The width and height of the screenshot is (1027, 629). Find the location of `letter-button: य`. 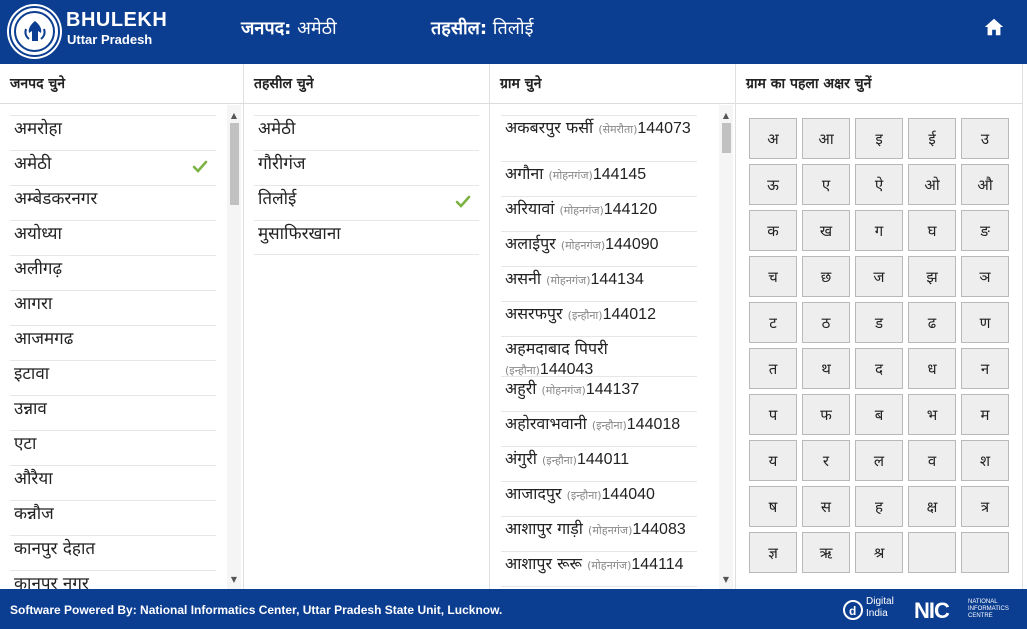

letter-button: य is located at coordinates (773, 460).